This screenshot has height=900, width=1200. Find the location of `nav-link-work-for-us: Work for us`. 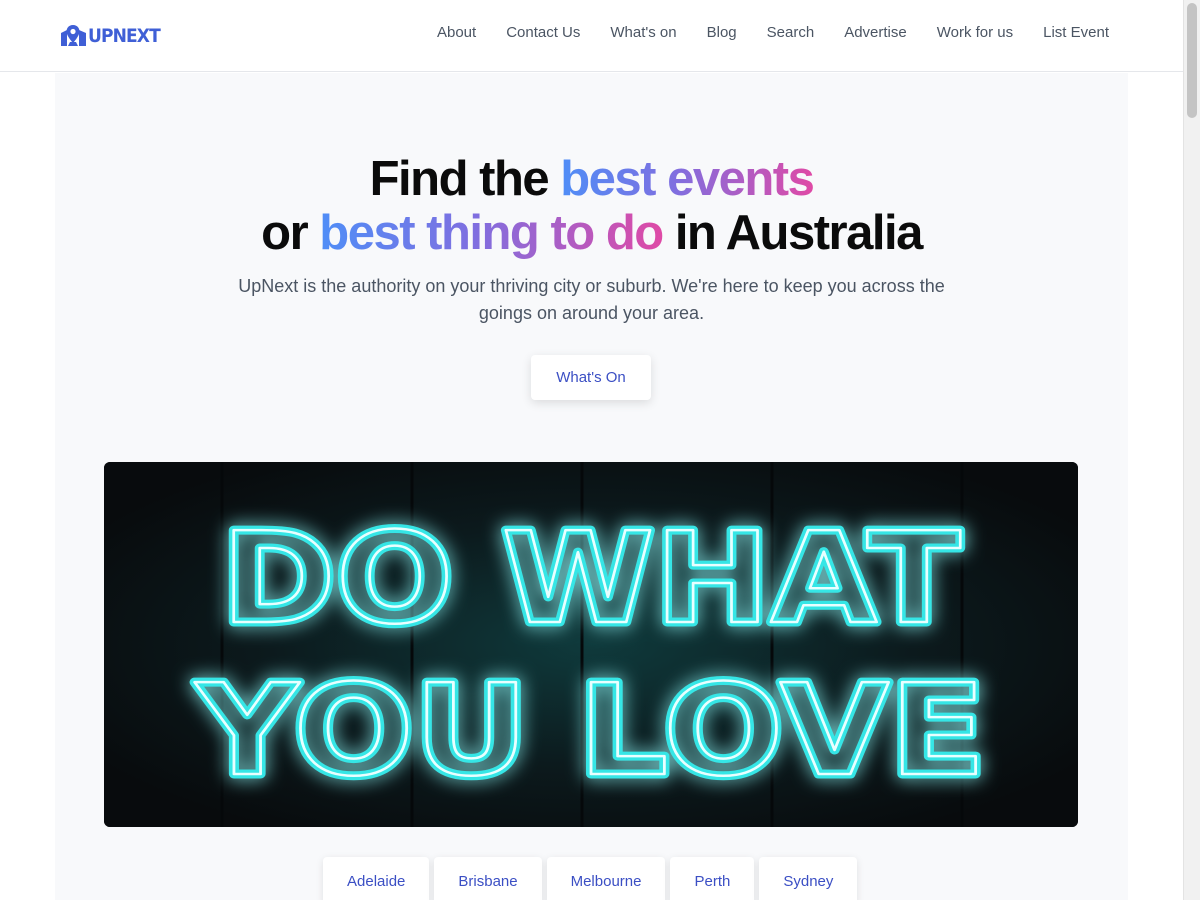

nav-link-work-for-us: Work for us is located at coordinates (975, 32).